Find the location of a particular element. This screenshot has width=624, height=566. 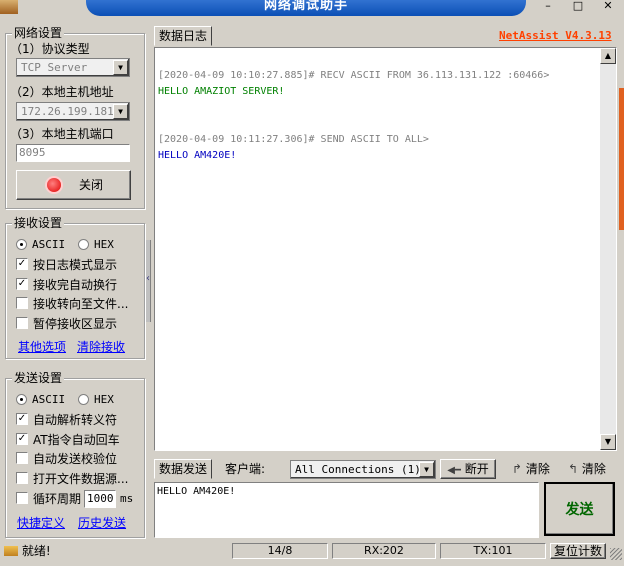

record-indicator-icon is located at coordinates (54, 185).